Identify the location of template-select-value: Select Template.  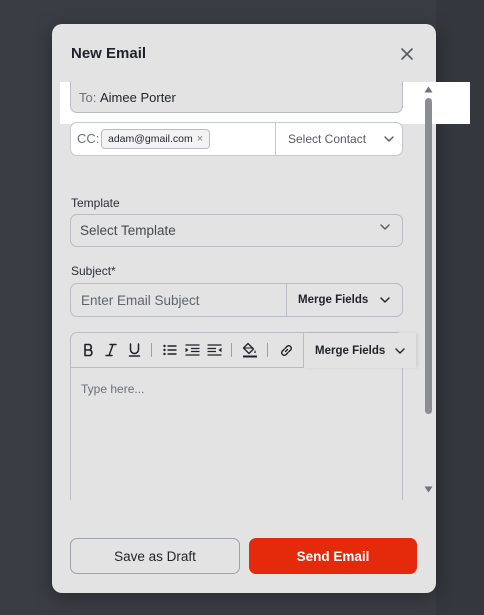
(128, 230).